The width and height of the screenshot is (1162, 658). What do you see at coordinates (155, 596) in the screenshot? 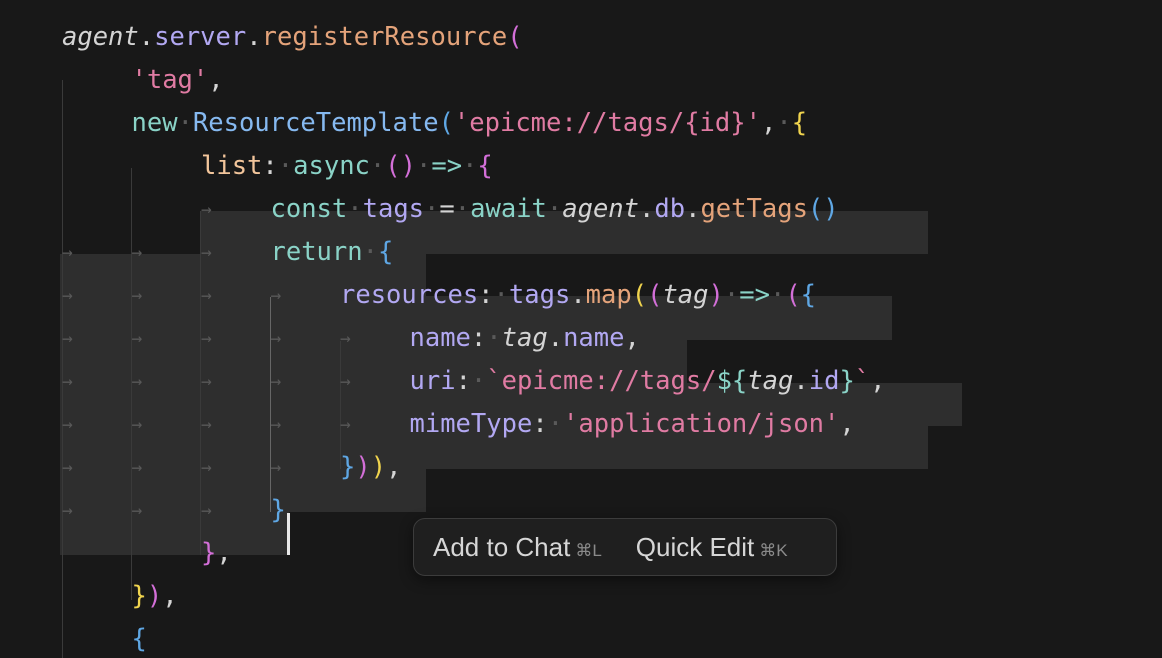
I see `code-line: }),` at bounding box center [155, 596].